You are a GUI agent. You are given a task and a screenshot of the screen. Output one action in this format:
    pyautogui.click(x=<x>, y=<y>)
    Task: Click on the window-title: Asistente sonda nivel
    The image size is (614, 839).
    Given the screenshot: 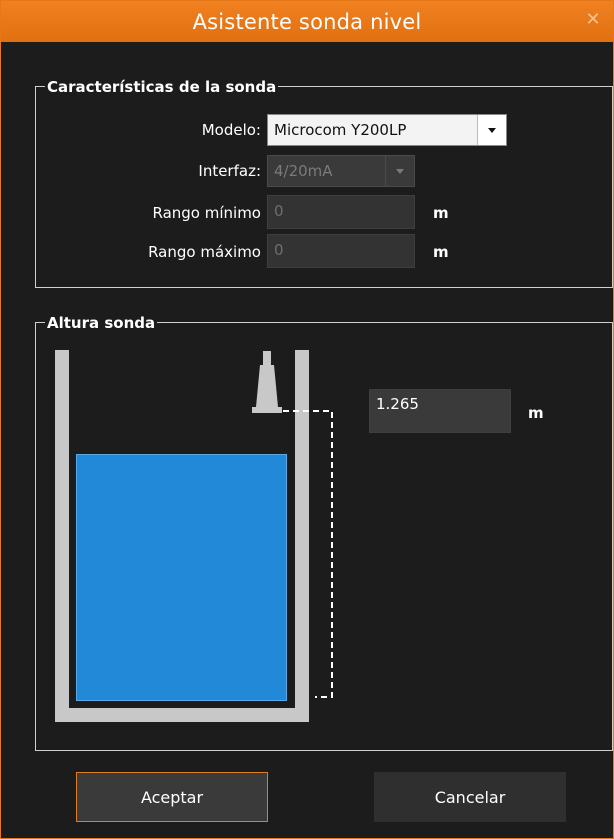 What is the action you would take?
    pyautogui.click(x=307, y=21)
    